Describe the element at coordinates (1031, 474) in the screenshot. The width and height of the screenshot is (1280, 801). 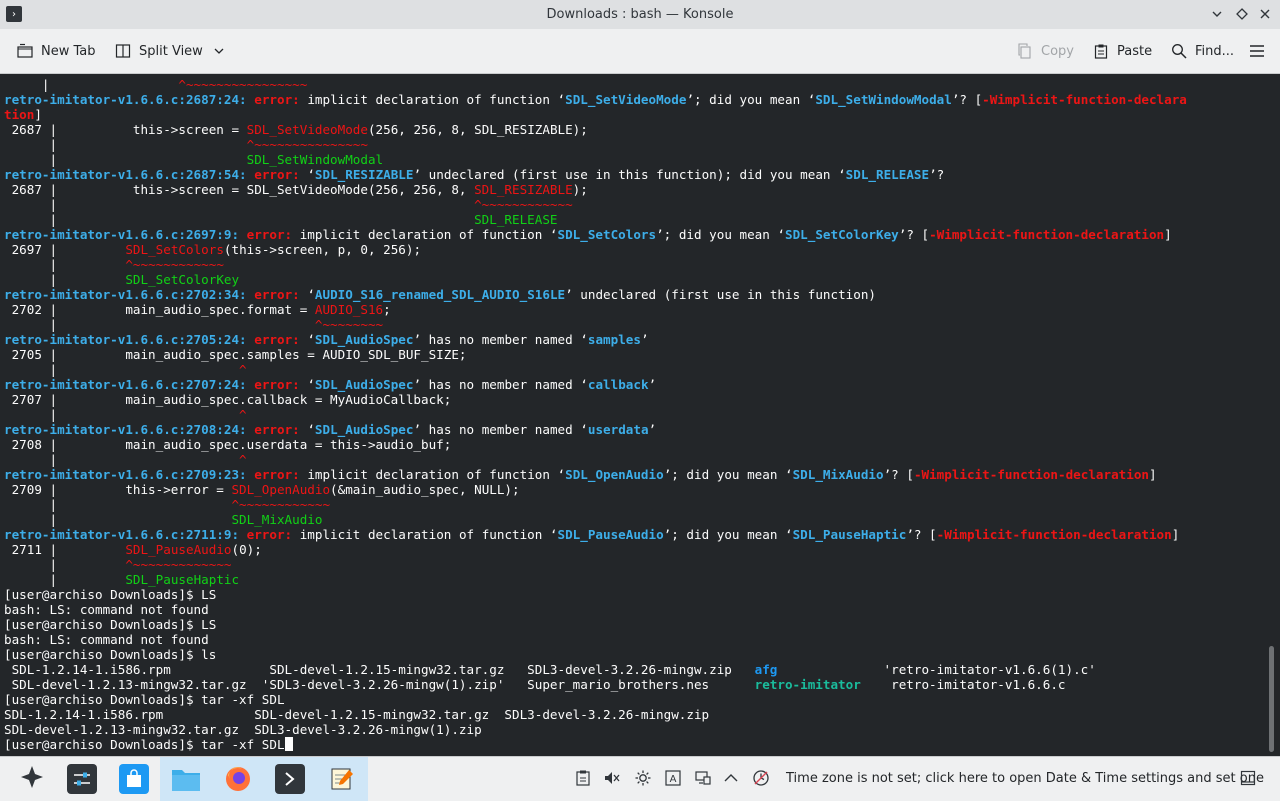
I see `terminal-text: -Wimplicit-function-declaration` at that location.